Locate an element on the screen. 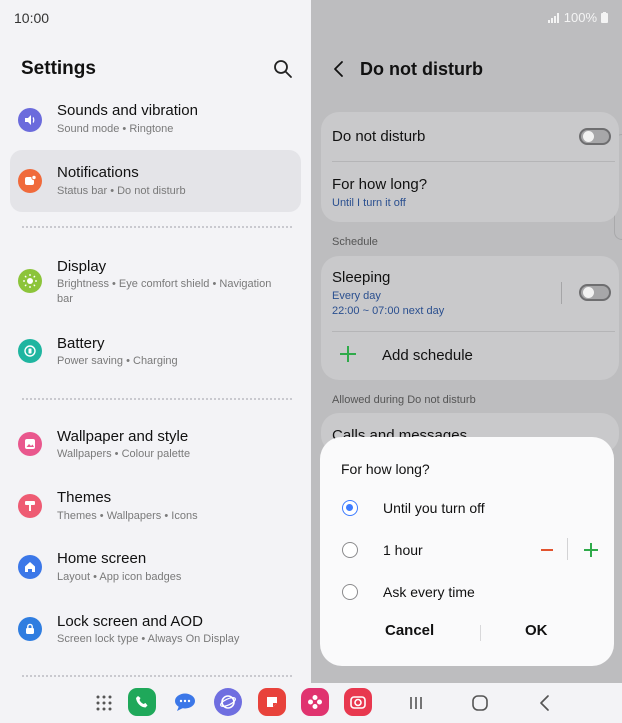  for-how-long-value: Until I turn it off is located at coordinates (369, 203).